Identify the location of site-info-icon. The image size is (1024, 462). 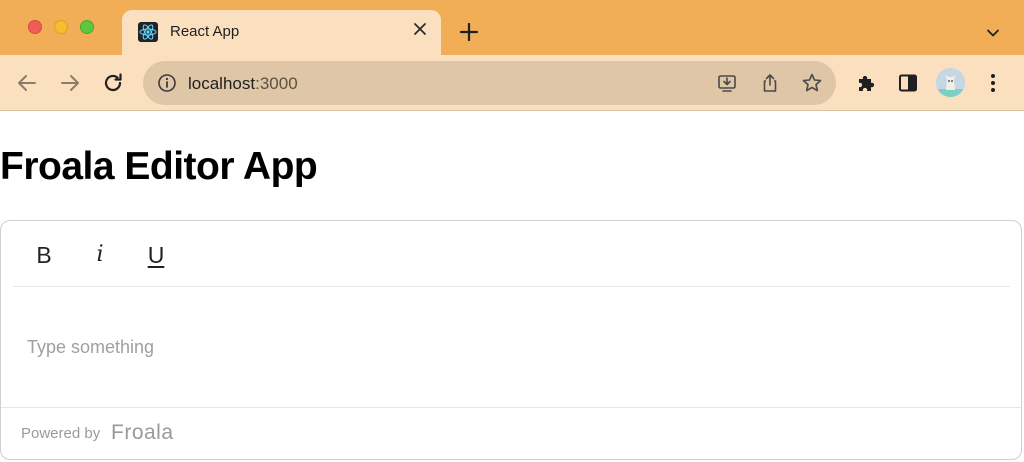
(167, 83).